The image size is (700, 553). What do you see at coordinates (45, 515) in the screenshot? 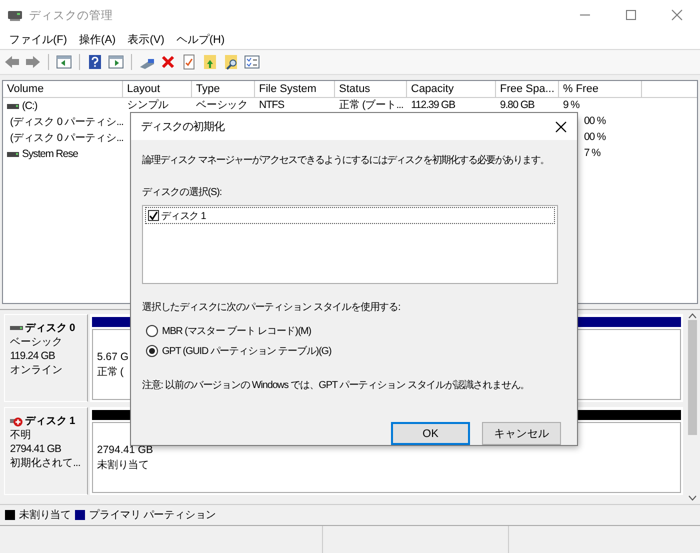
I see `legend-label: 未割り当て` at bounding box center [45, 515].